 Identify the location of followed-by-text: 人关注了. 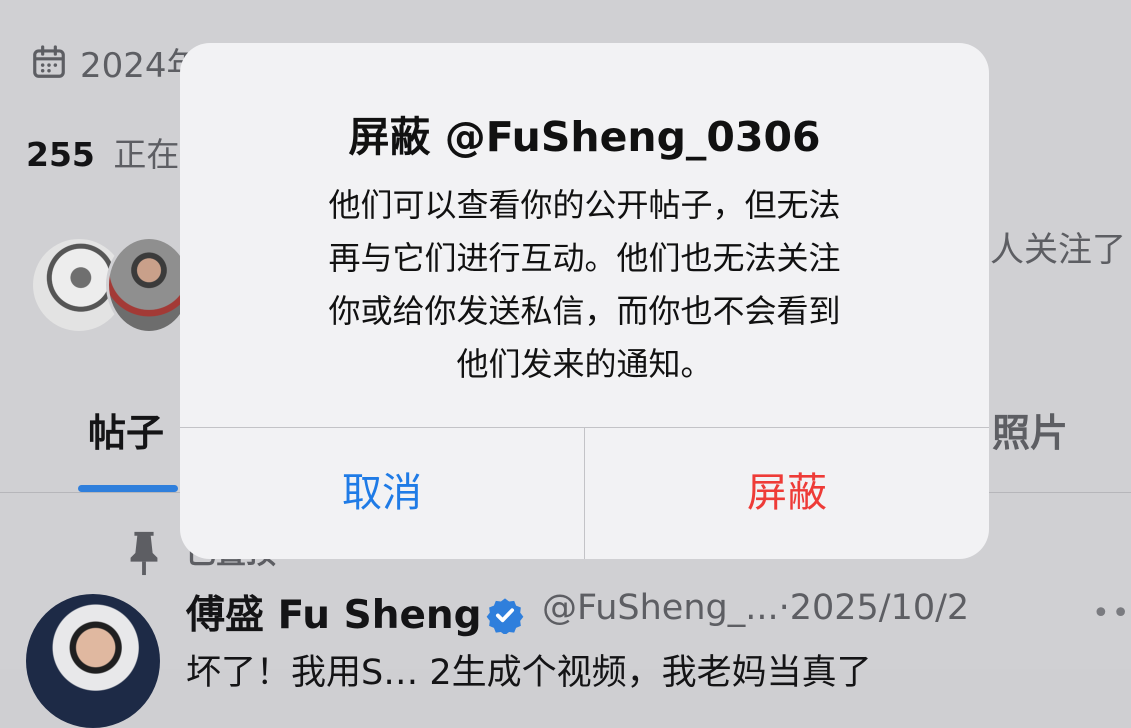
(1058, 246).